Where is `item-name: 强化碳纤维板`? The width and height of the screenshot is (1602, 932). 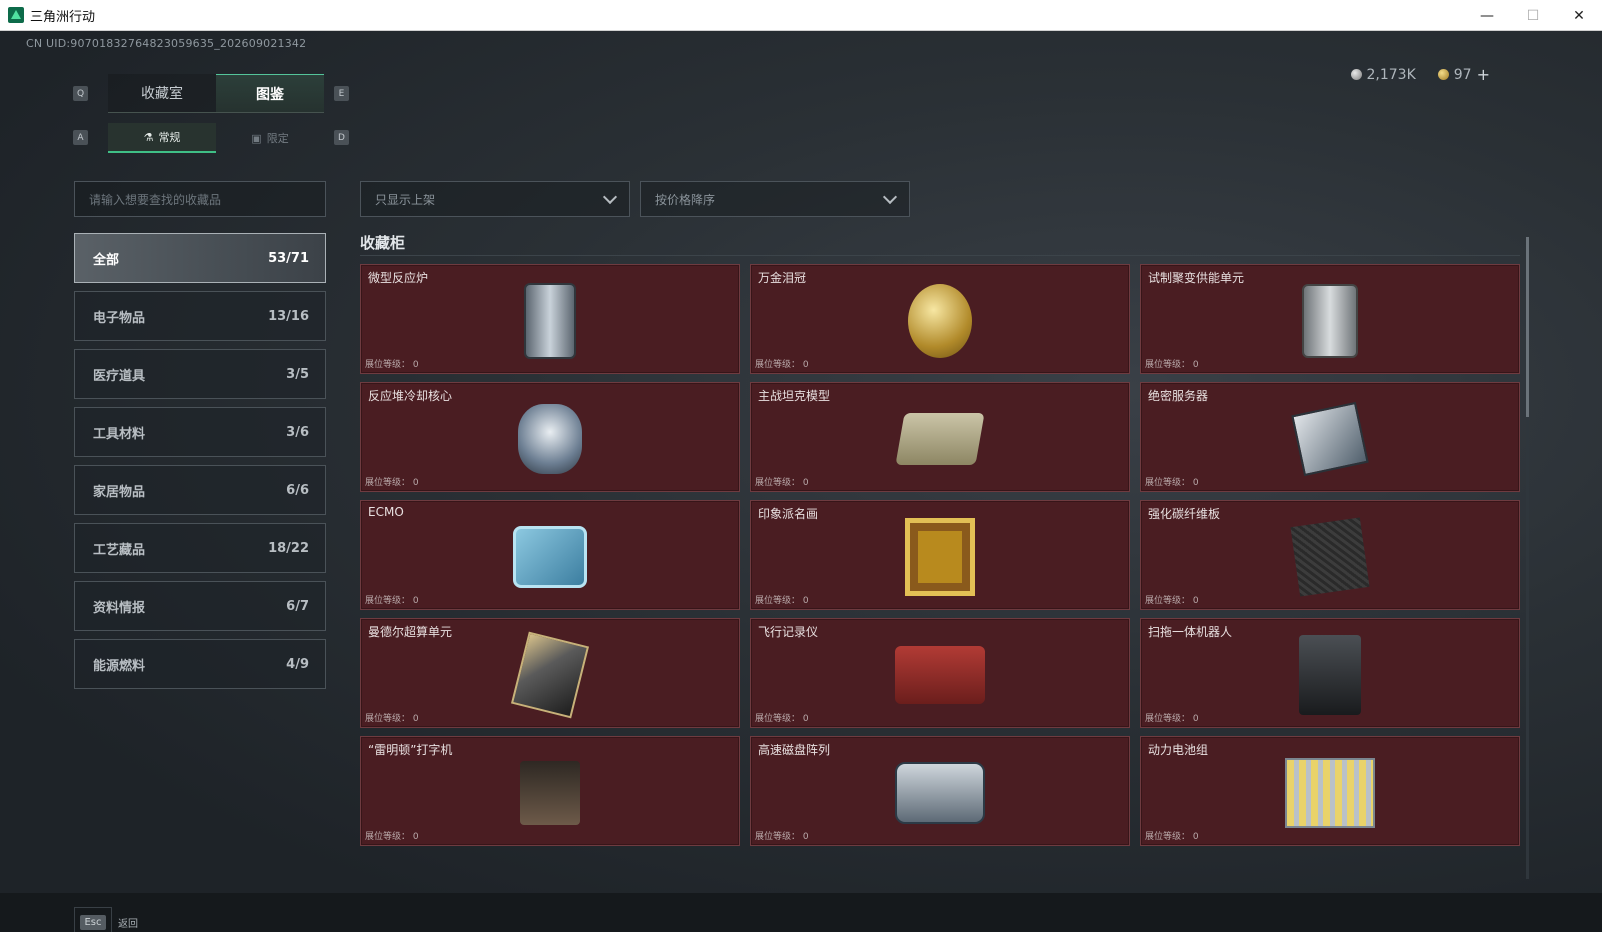
item-name: 强化碳纤维板 is located at coordinates (1184, 514).